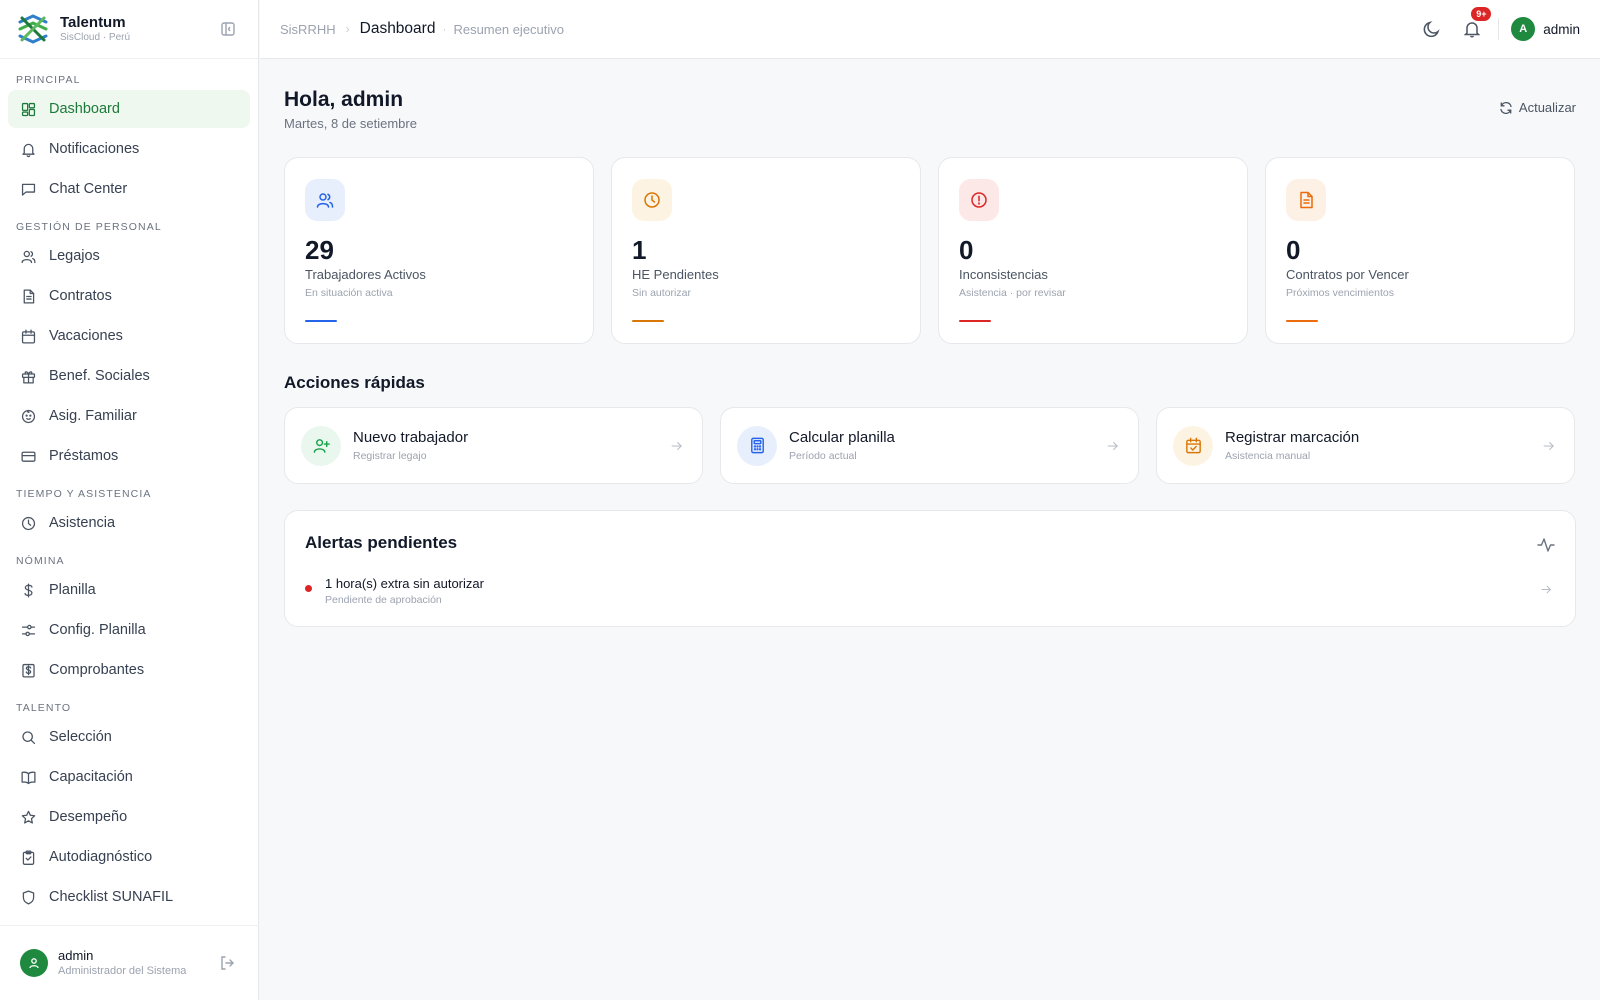  What do you see at coordinates (397, 28) in the screenshot?
I see `breadcrumb-current: Dashboard` at bounding box center [397, 28].